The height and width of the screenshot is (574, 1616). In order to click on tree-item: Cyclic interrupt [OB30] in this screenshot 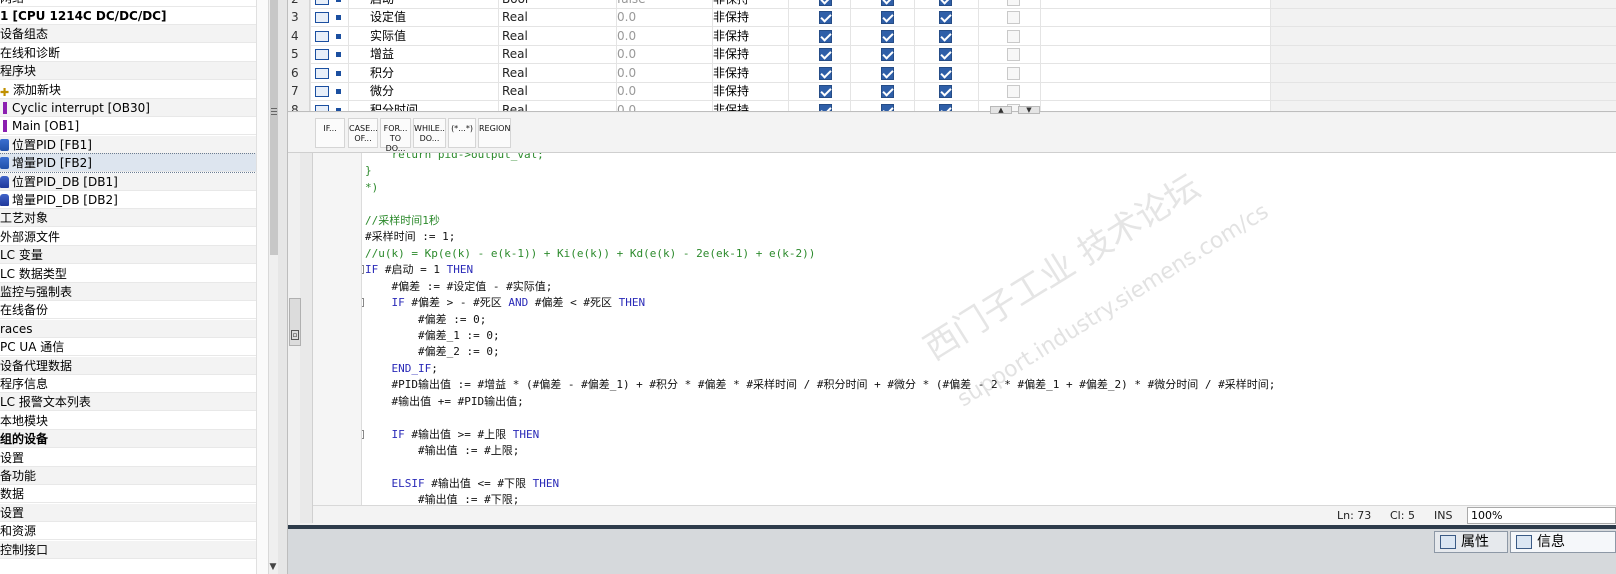, I will do `click(128, 108)`.